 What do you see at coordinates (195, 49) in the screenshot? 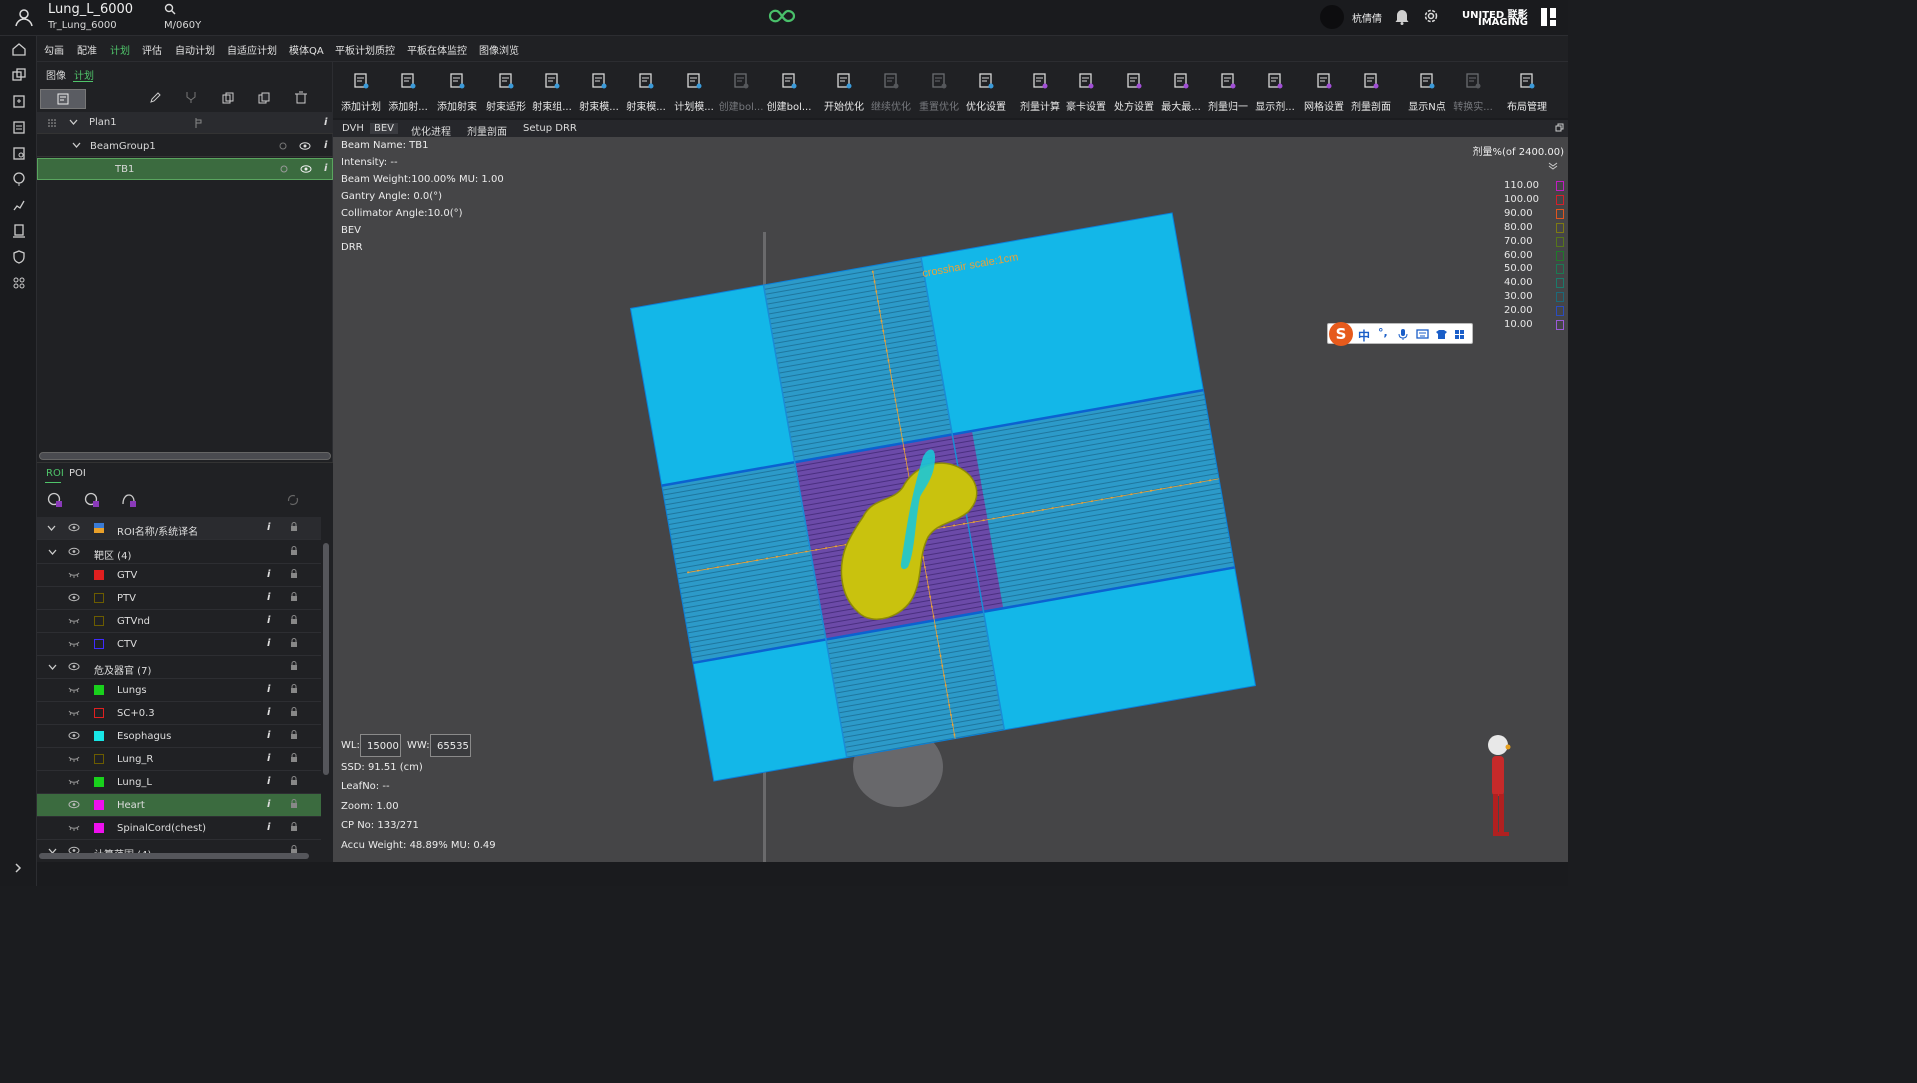
I see `menu-auto-plan: 自动计划` at bounding box center [195, 49].